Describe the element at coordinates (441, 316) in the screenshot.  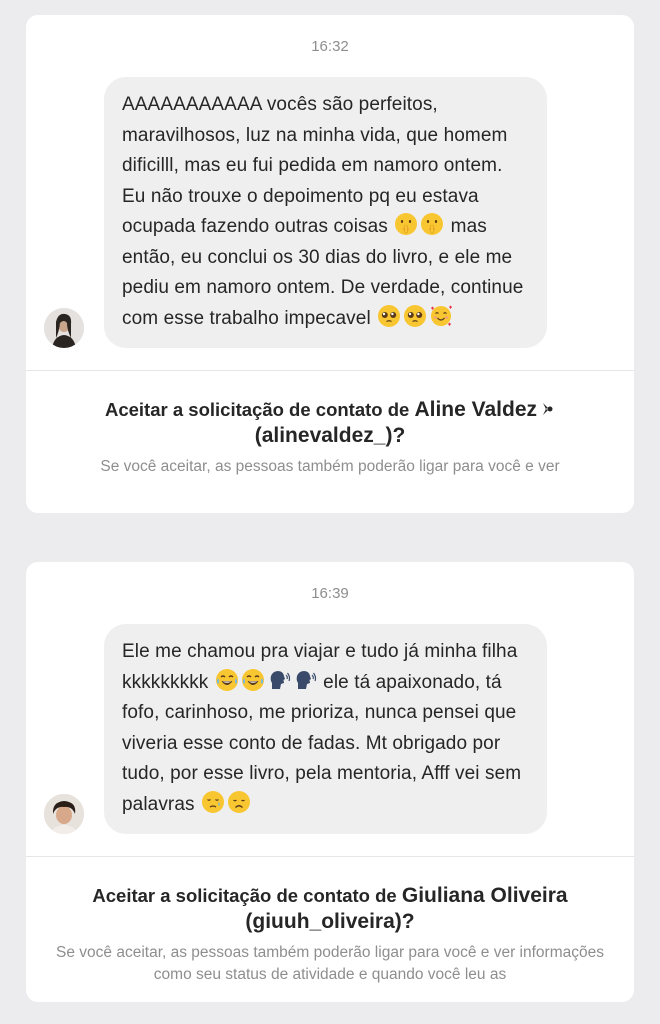
I see `smiling-face-with-hearts-emoji-icon` at that location.